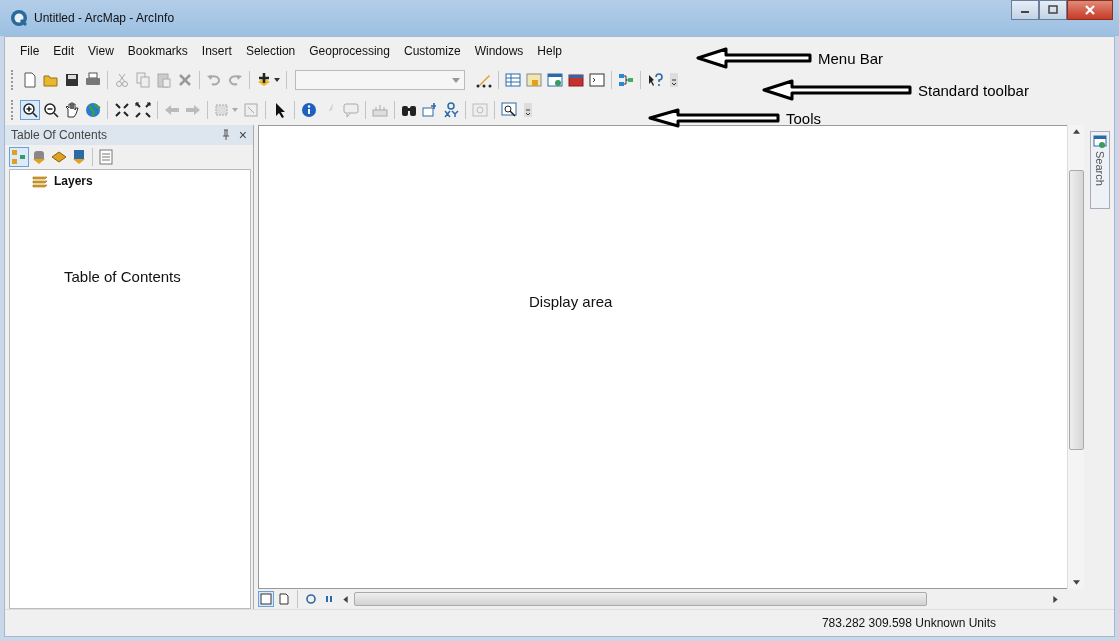  I want to click on toolbox-icon, so click(576, 80).